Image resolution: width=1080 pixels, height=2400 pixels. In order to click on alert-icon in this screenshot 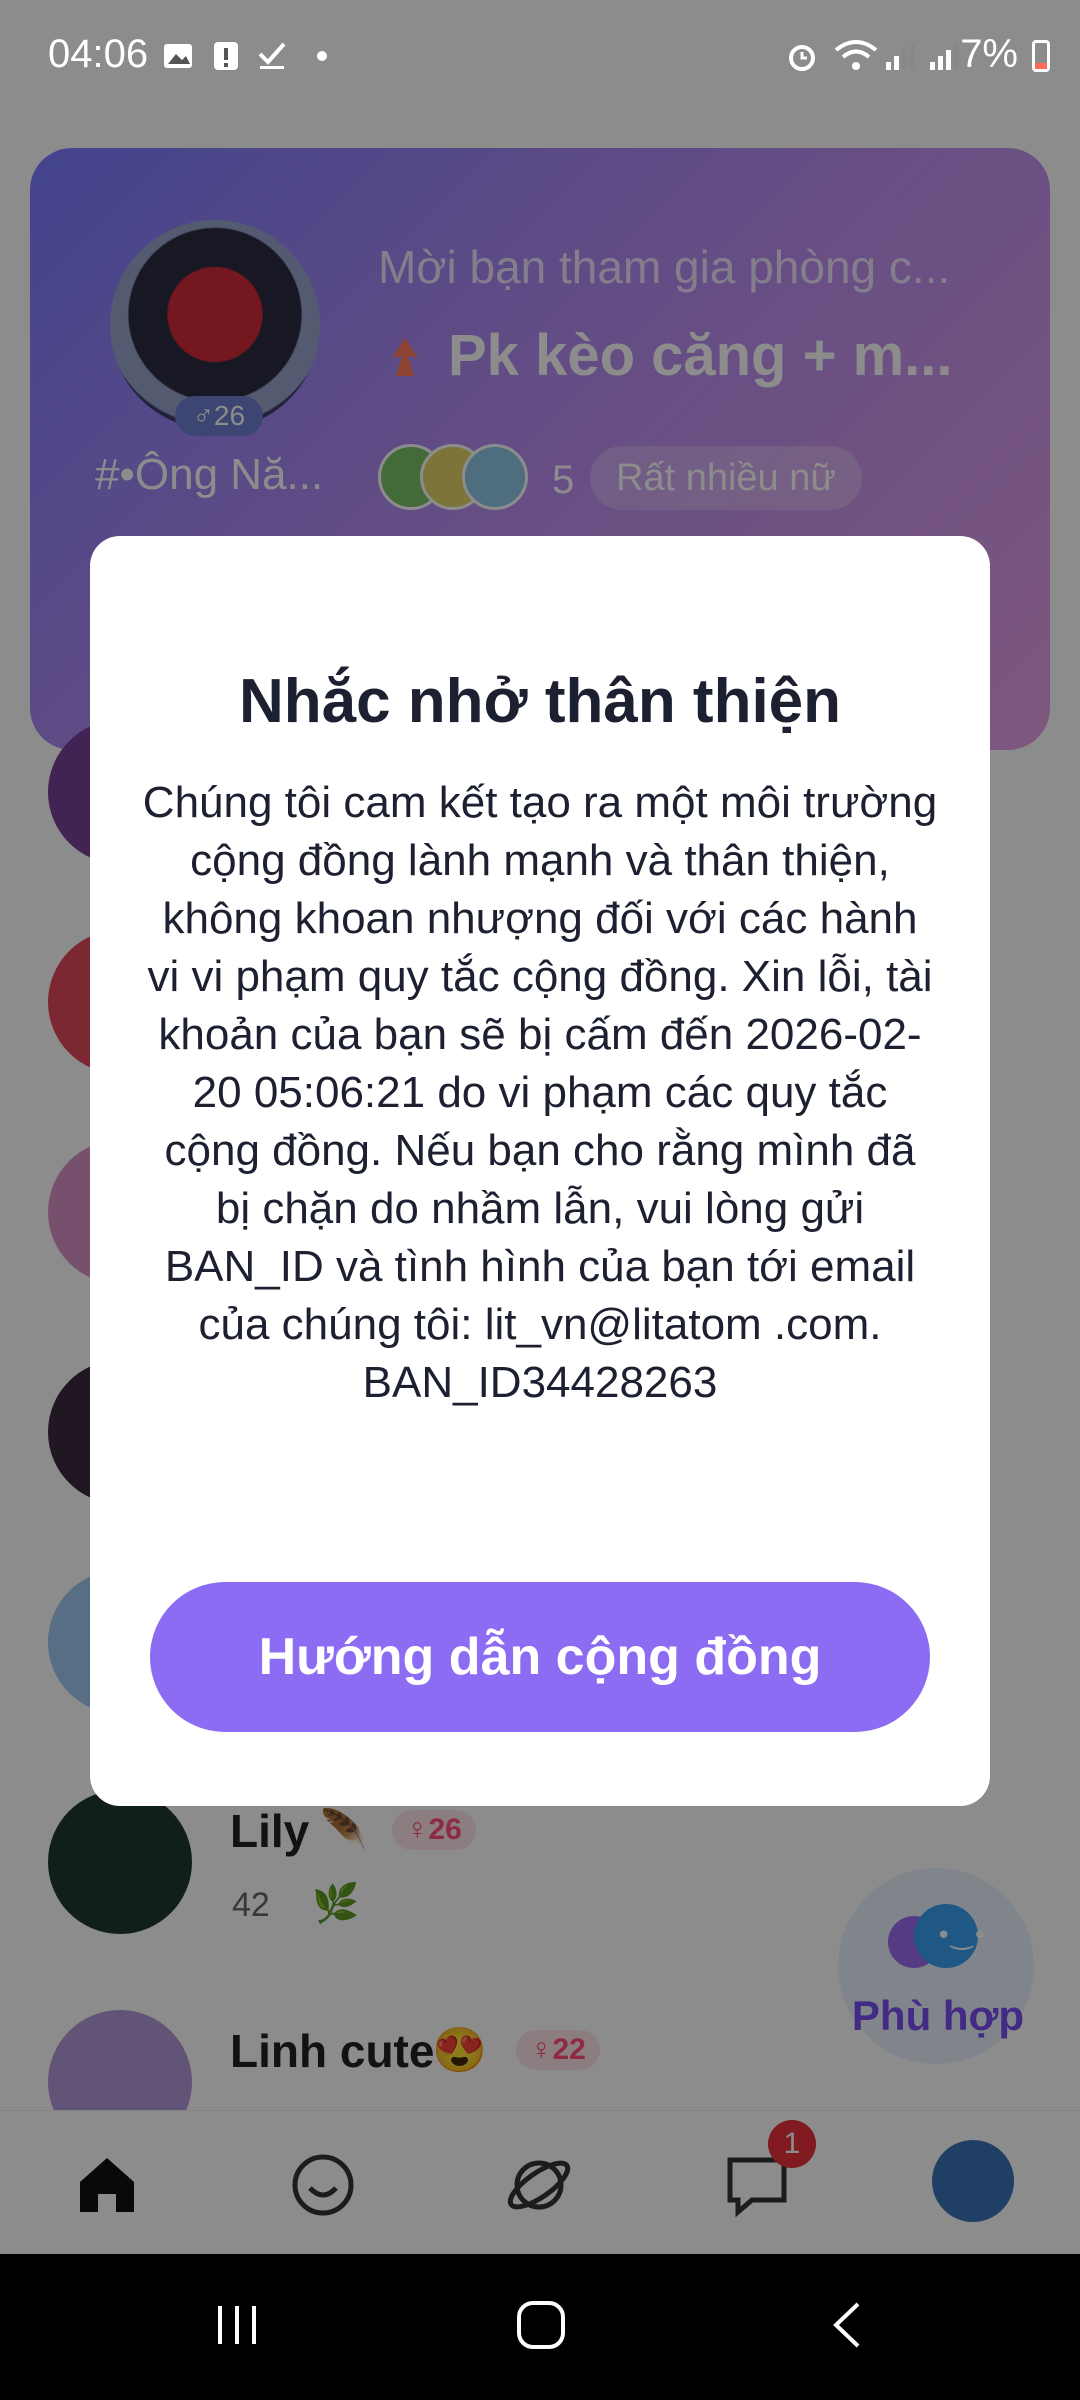, I will do `click(226, 56)`.